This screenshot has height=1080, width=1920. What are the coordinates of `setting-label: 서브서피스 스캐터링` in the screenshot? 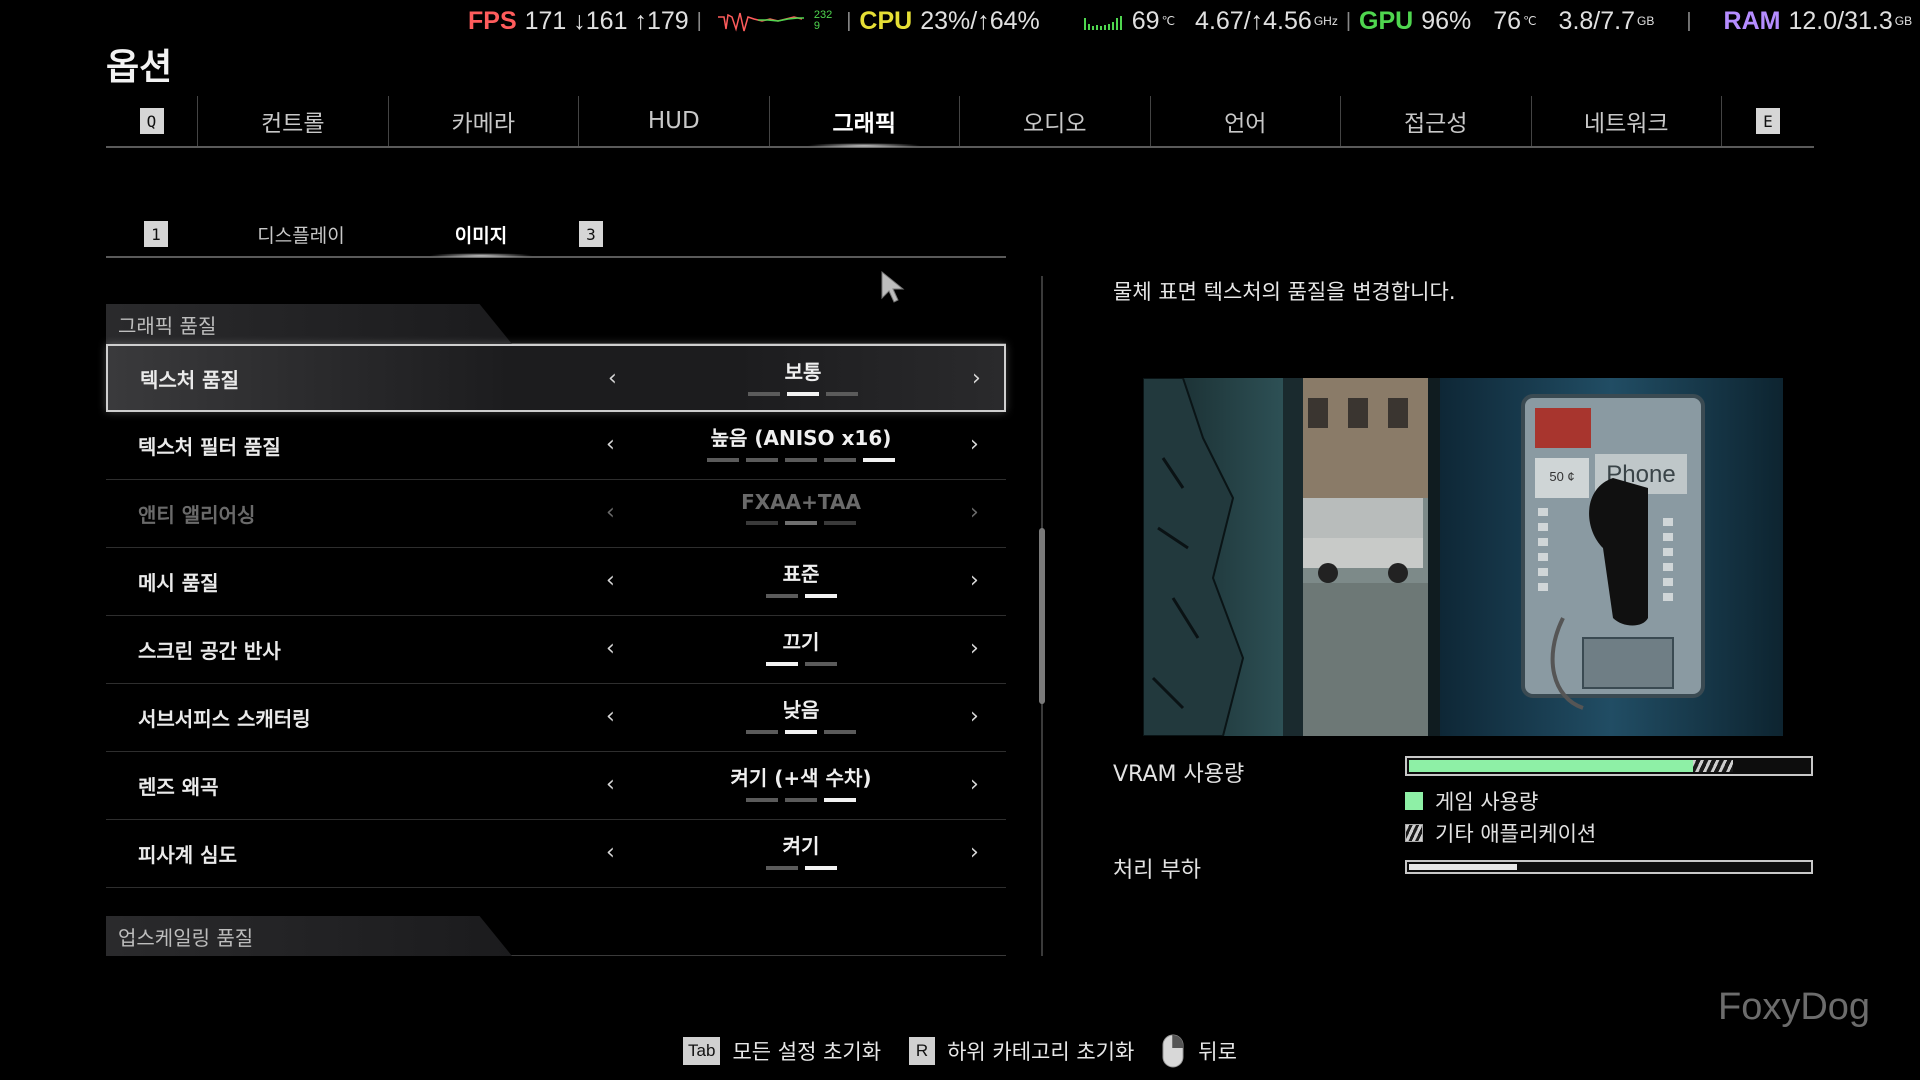 It's located at (224, 719).